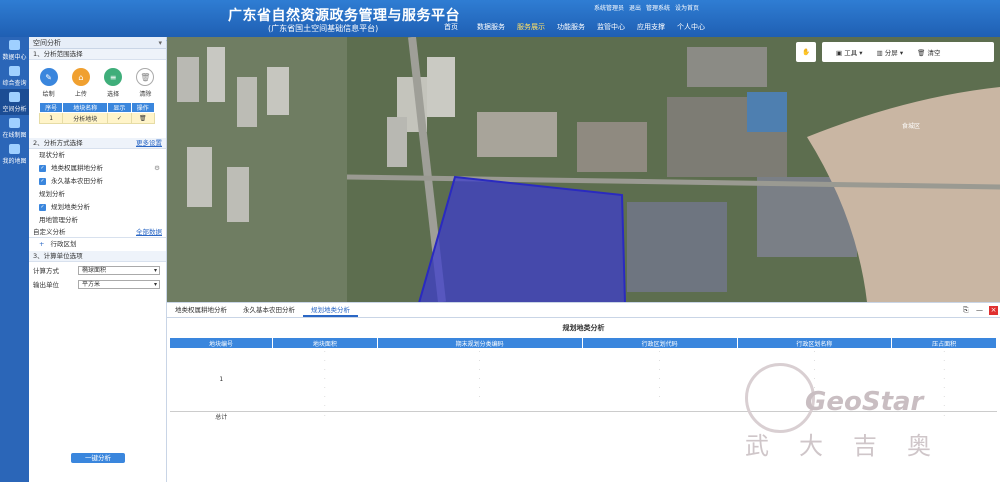 The image size is (1000, 482). I want to click on col-header: 行政区划代码, so click(660, 343).